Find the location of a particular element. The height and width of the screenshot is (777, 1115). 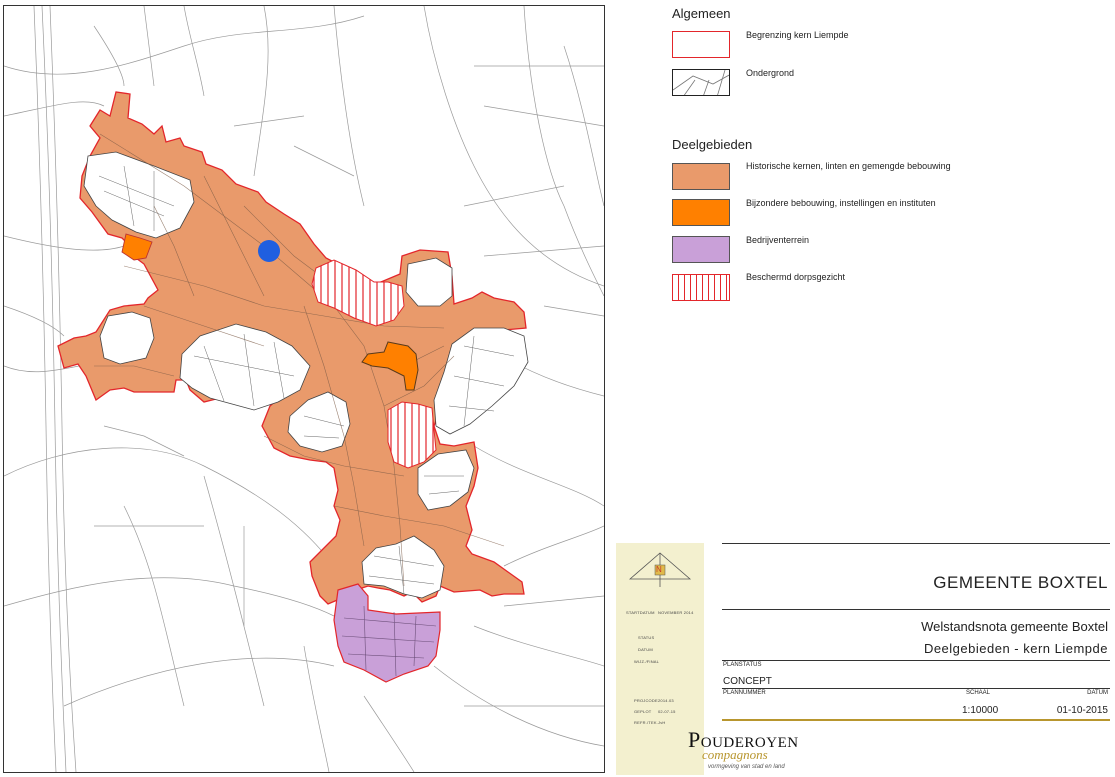

datum-column-label: DATUM is located at coordinates (1097, 693).